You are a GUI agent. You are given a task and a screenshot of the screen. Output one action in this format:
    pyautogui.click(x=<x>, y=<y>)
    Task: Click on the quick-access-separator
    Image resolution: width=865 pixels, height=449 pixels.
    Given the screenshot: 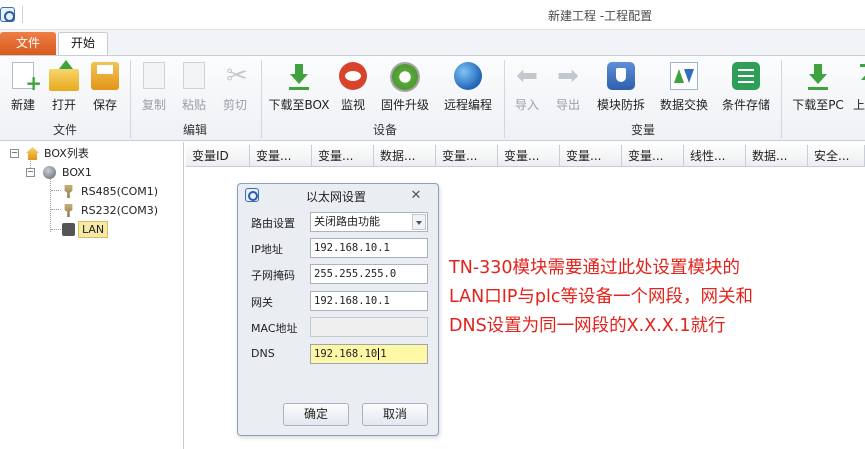 What is the action you would take?
    pyautogui.click(x=22, y=14)
    